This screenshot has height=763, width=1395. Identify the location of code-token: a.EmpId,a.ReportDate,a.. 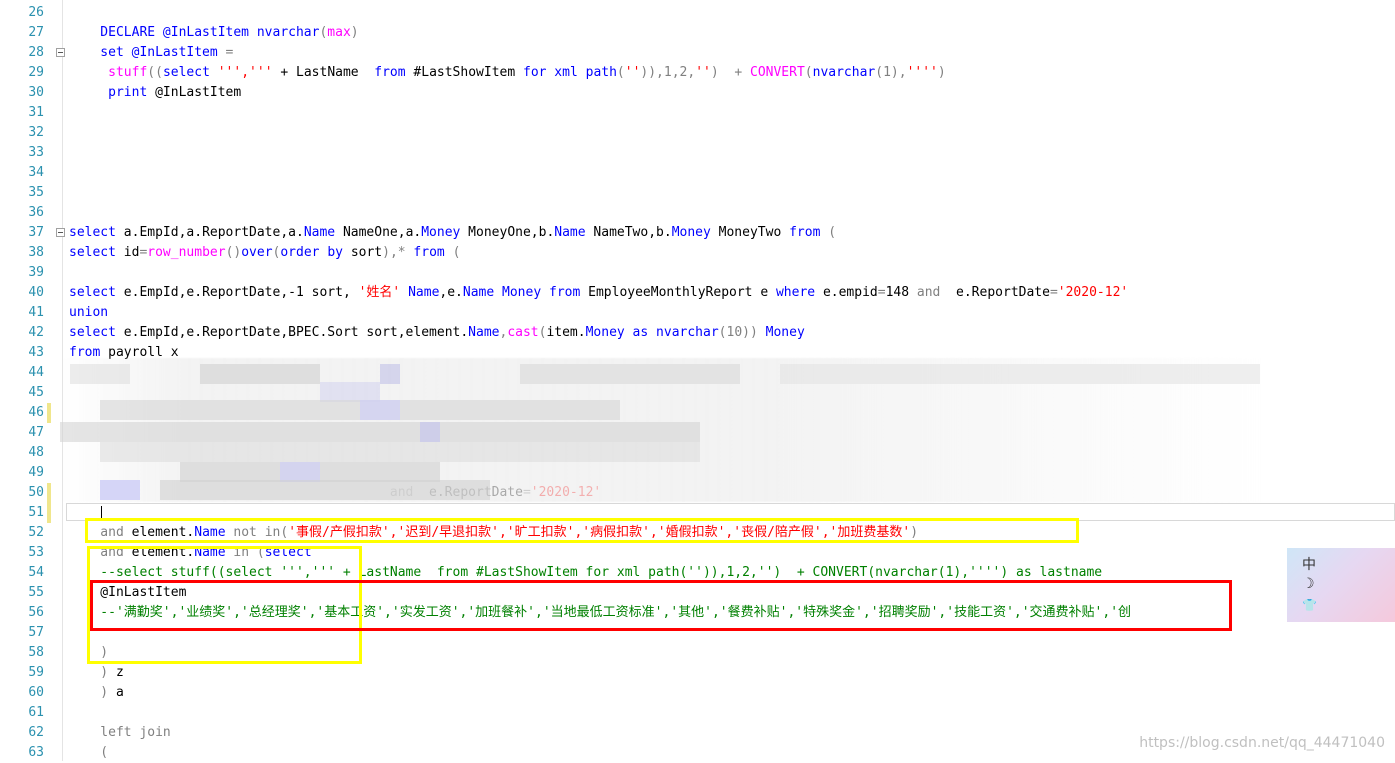
(213, 232).